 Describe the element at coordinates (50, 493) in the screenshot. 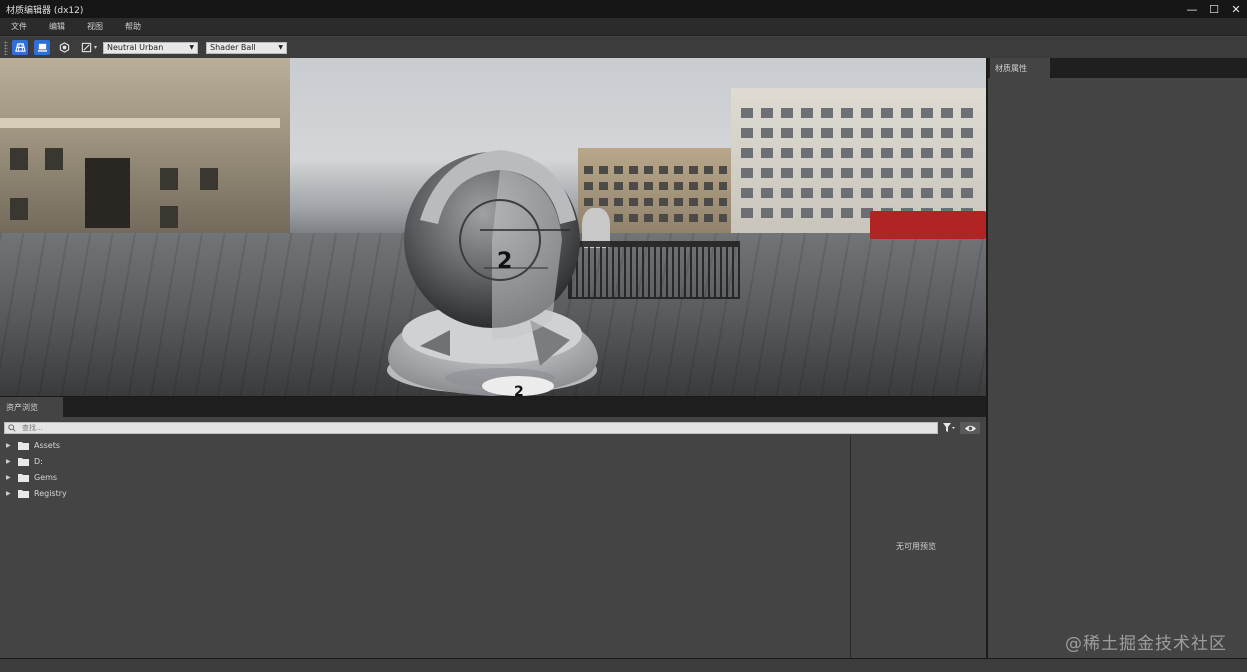

I see `tree-item-label: Registry` at that location.